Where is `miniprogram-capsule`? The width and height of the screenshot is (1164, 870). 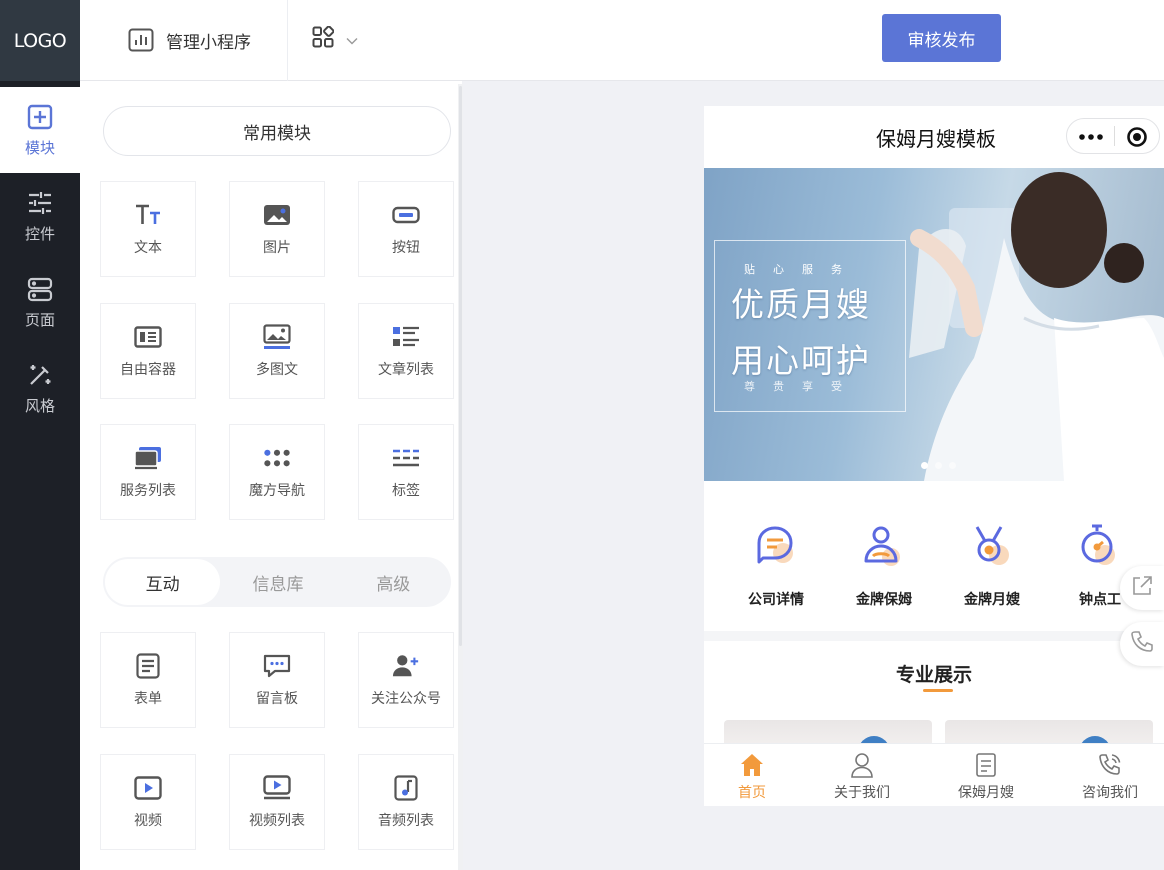
miniprogram-capsule is located at coordinates (1113, 136).